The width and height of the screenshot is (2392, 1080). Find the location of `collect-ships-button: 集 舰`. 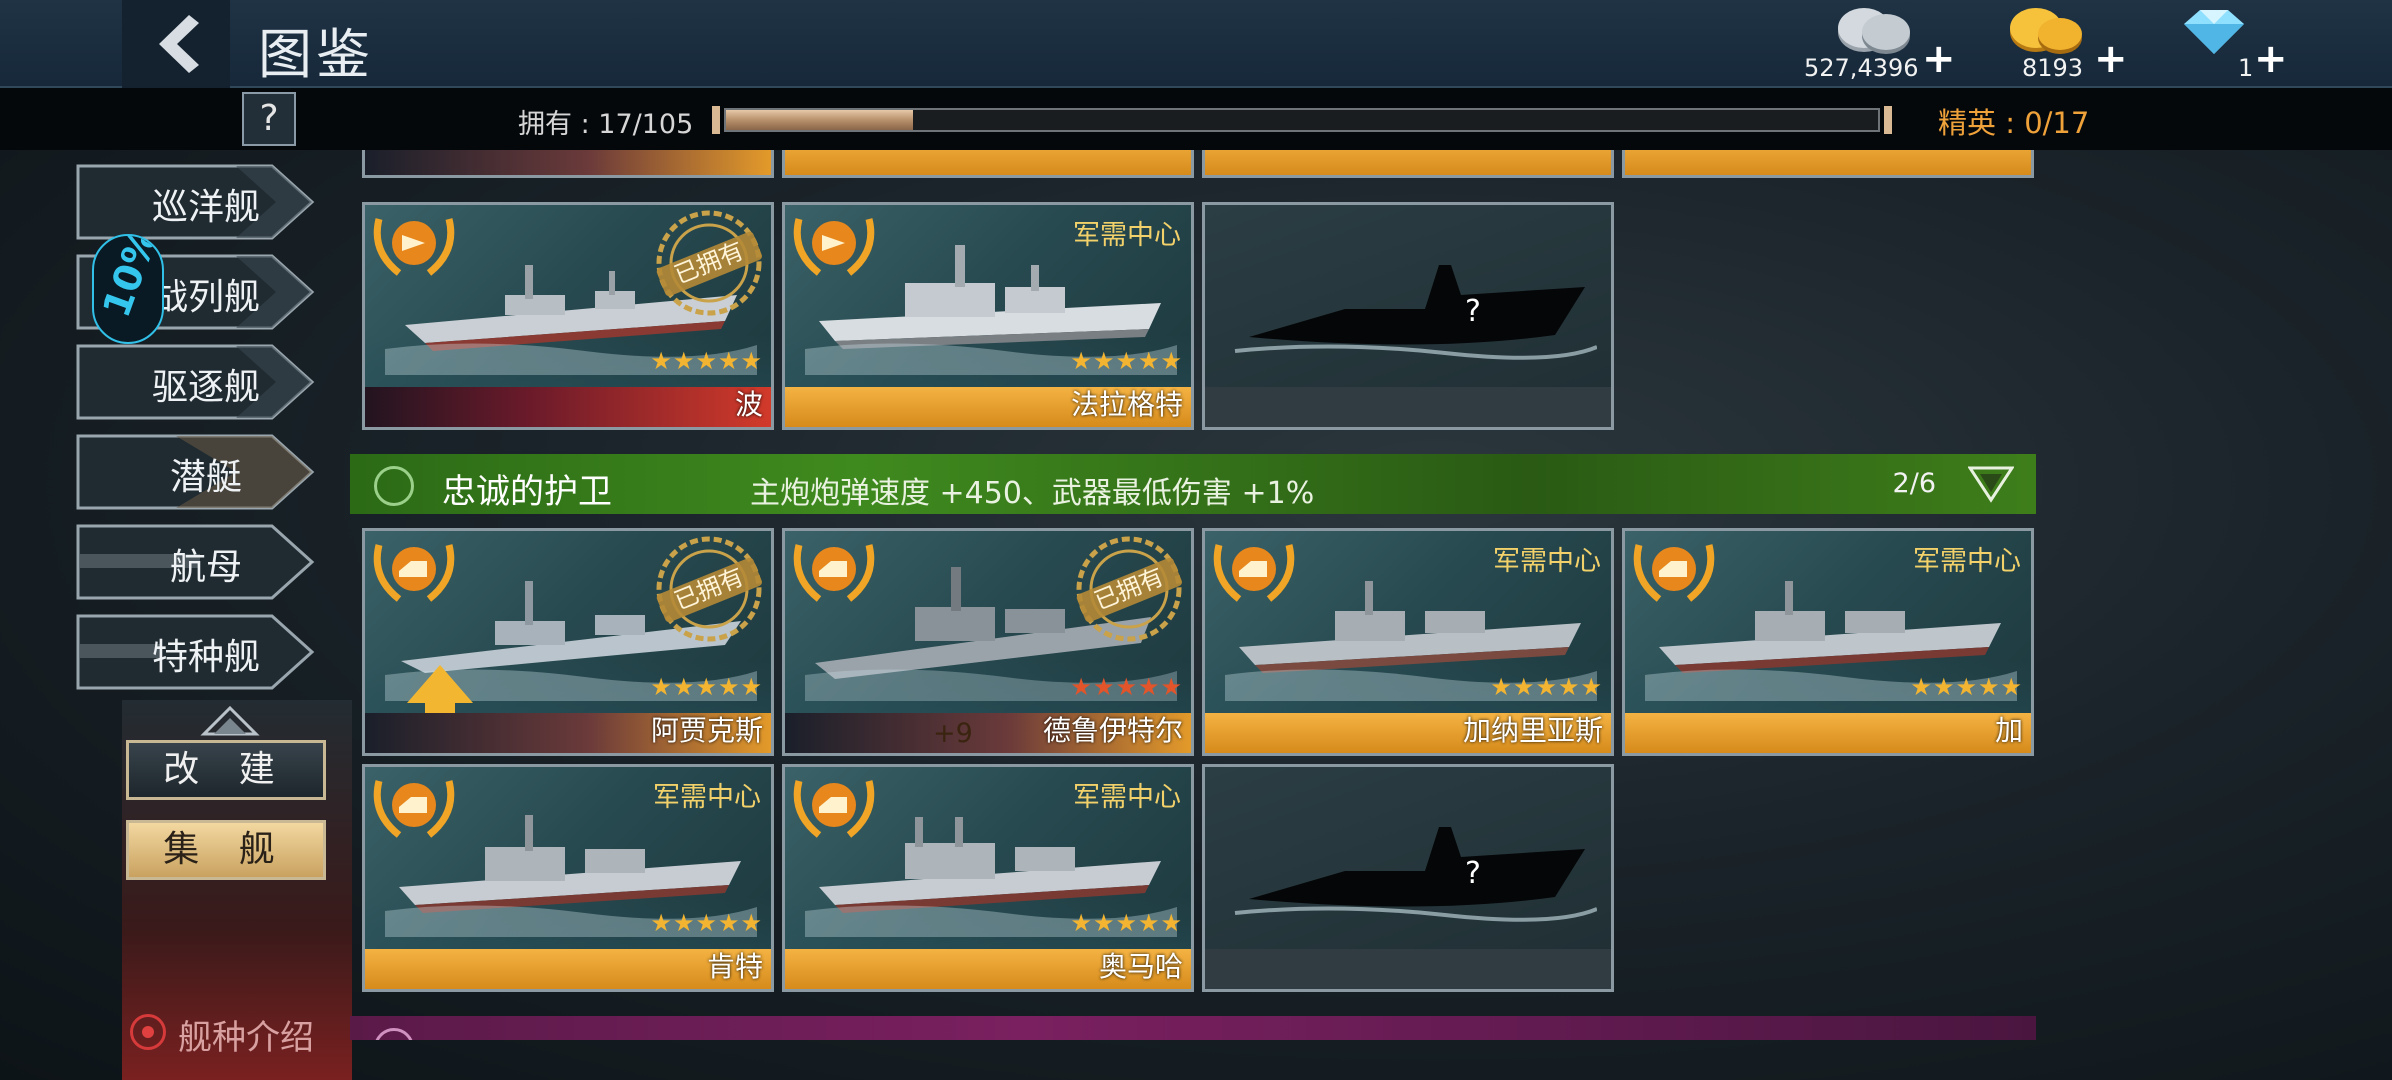

collect-ships-button: 集 舰 is located at coordinates (226, 850).